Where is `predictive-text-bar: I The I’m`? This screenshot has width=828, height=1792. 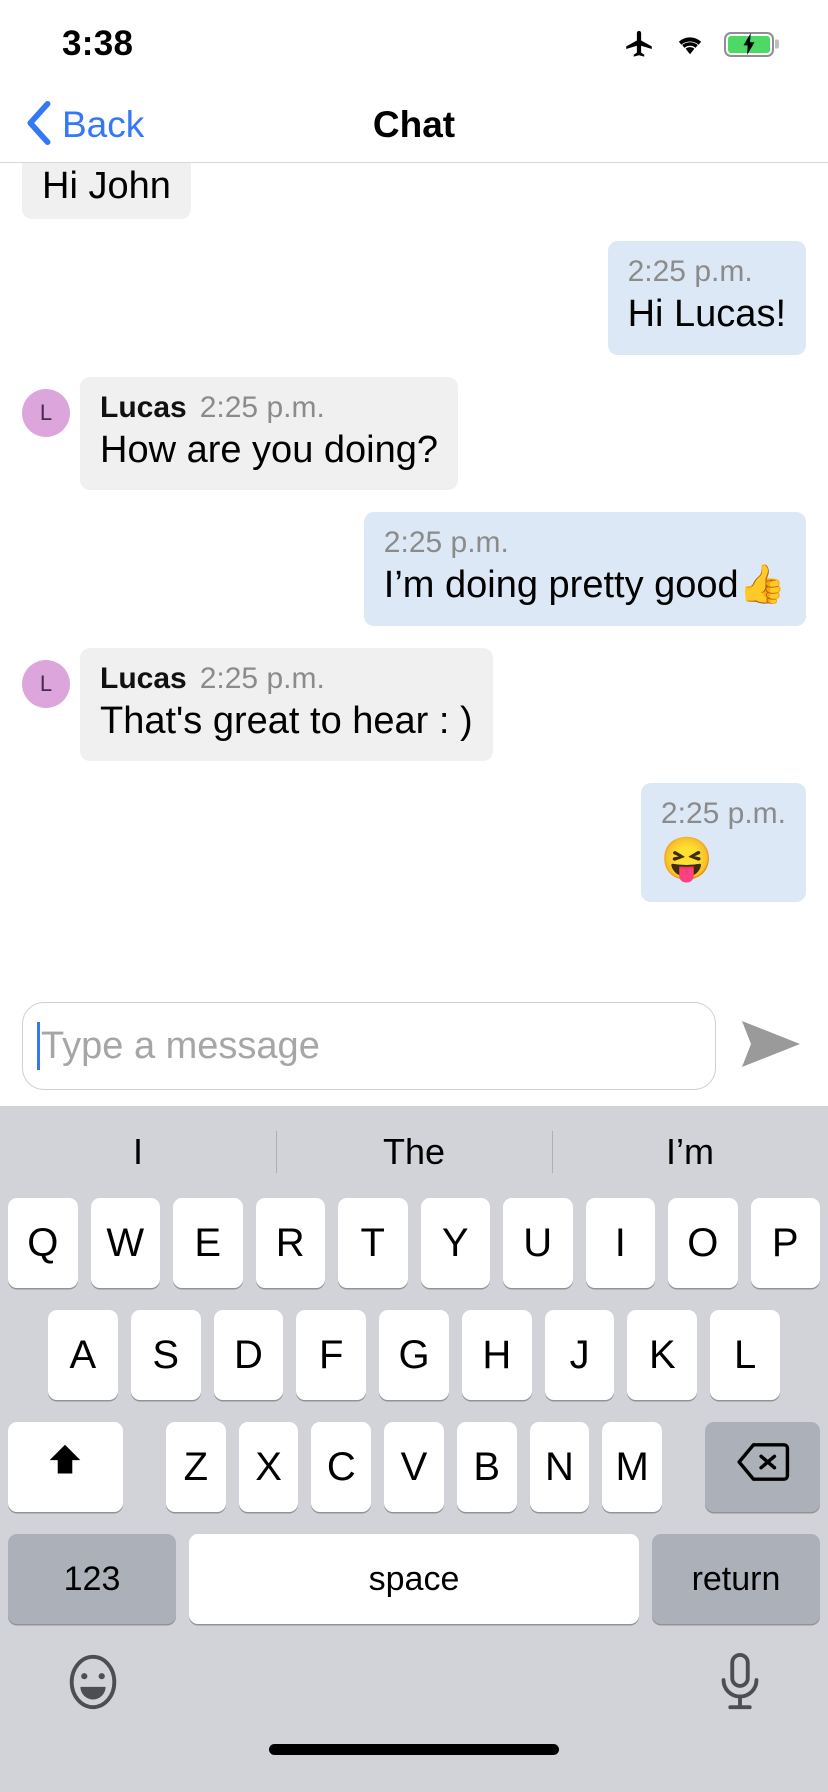 predictive-text-bar: I The I’m is located at coordinates (414, 1152).